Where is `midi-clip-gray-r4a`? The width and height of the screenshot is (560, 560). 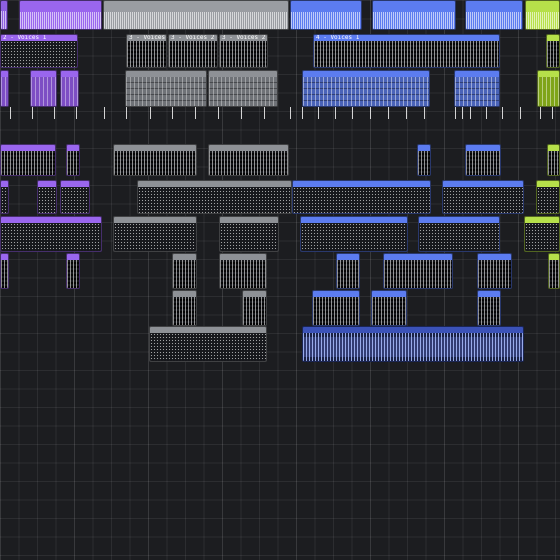
midi-clip-gray-r4a is located at coordinates (155, 160).